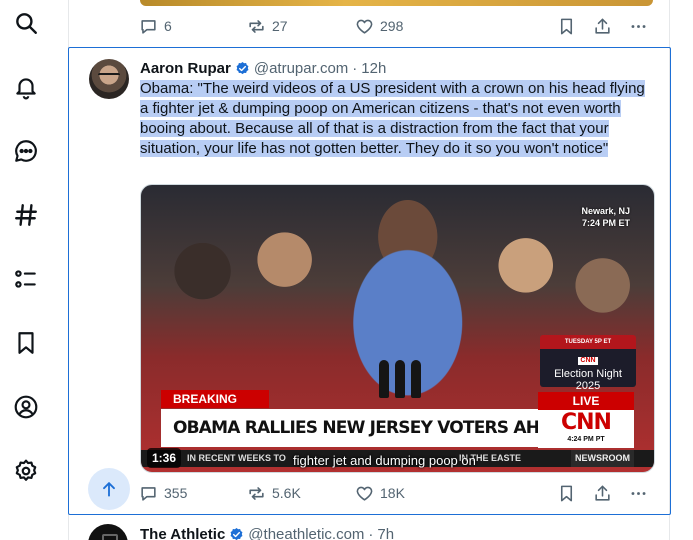  What do you see at coordinates (392, 493) in the screenshot?
I see `like-count: 18K` at bounding box center [392, 493].